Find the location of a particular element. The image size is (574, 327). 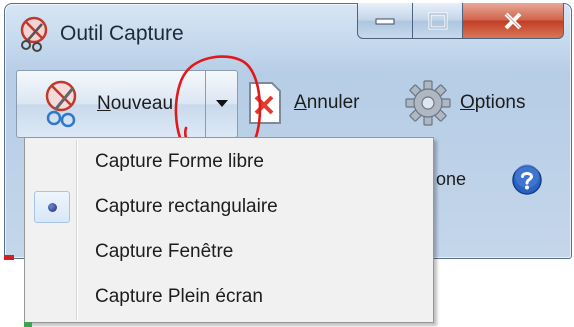

maximize-icon is located at coordinates (437, 20).